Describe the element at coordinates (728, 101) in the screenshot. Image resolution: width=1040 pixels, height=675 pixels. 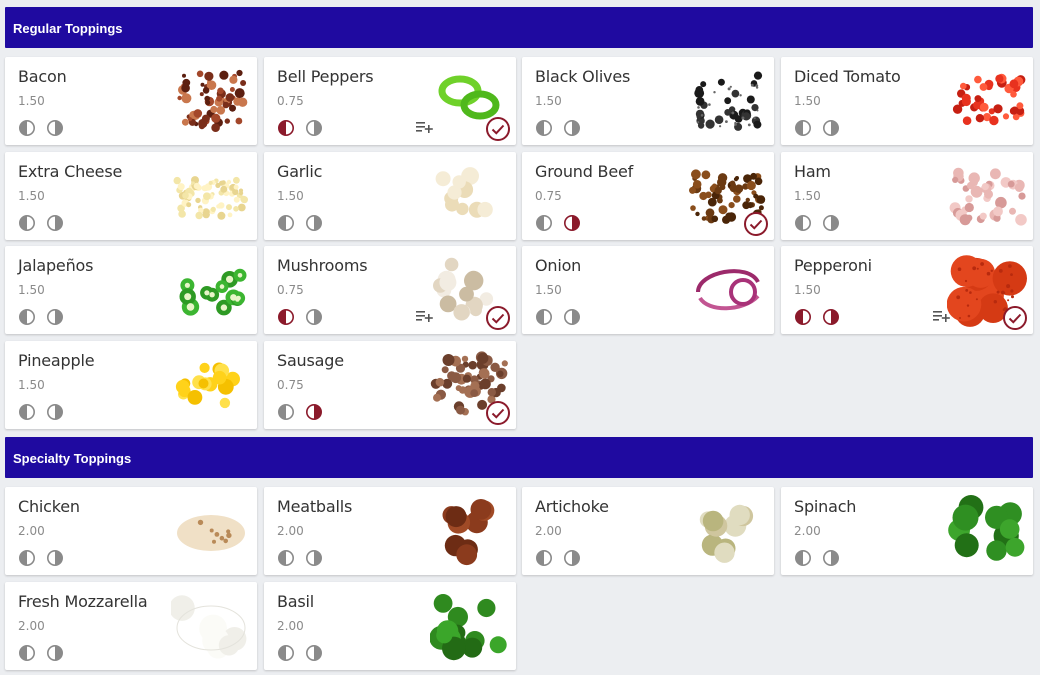
I see `black-olives-image` at that location.